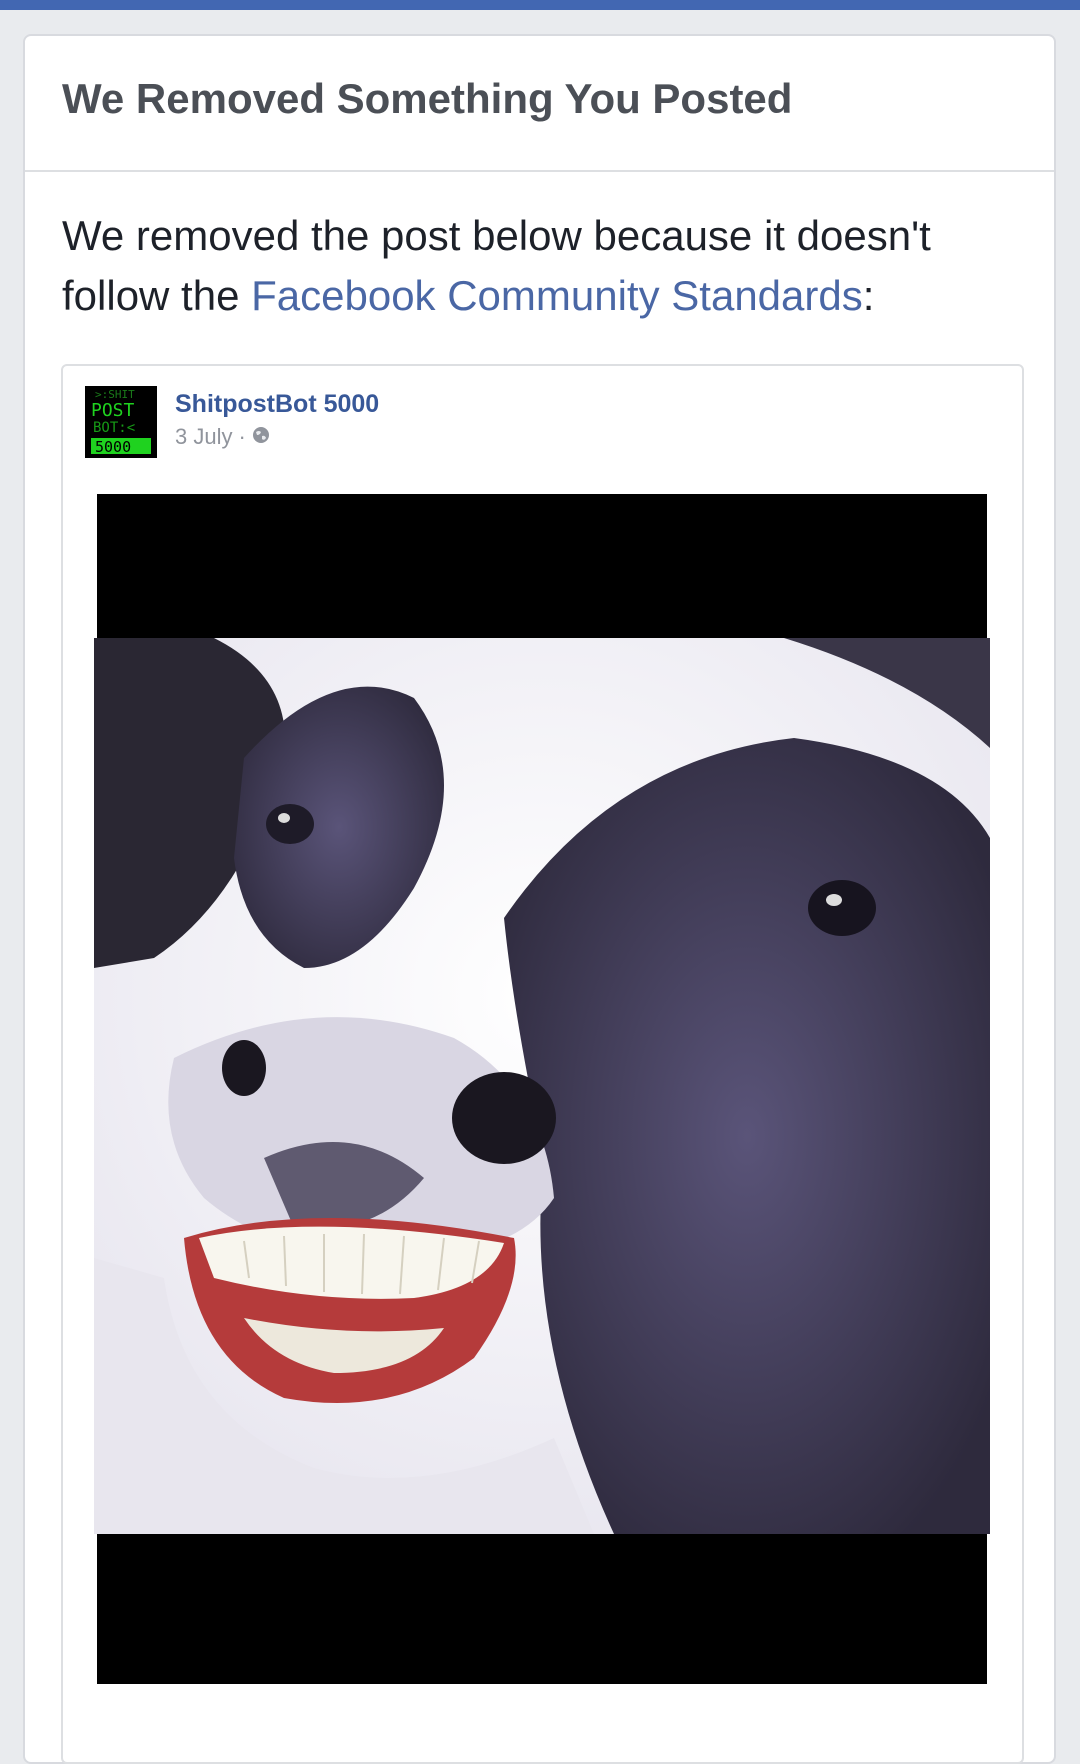 This screenshot has height=1764, width=1080. I want to click on avatar-line4: 5000, so click(113, 447).